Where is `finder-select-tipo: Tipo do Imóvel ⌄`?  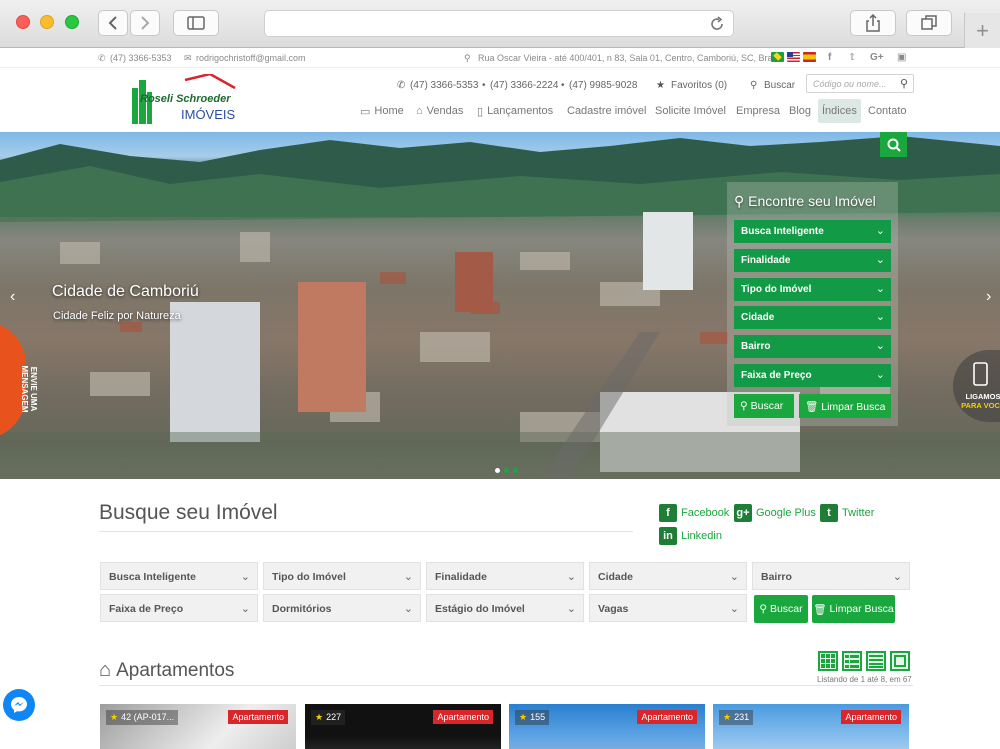 finder-select-tipo: Tipo do Imóvel ⌄ is located at coordinates (812, 289).